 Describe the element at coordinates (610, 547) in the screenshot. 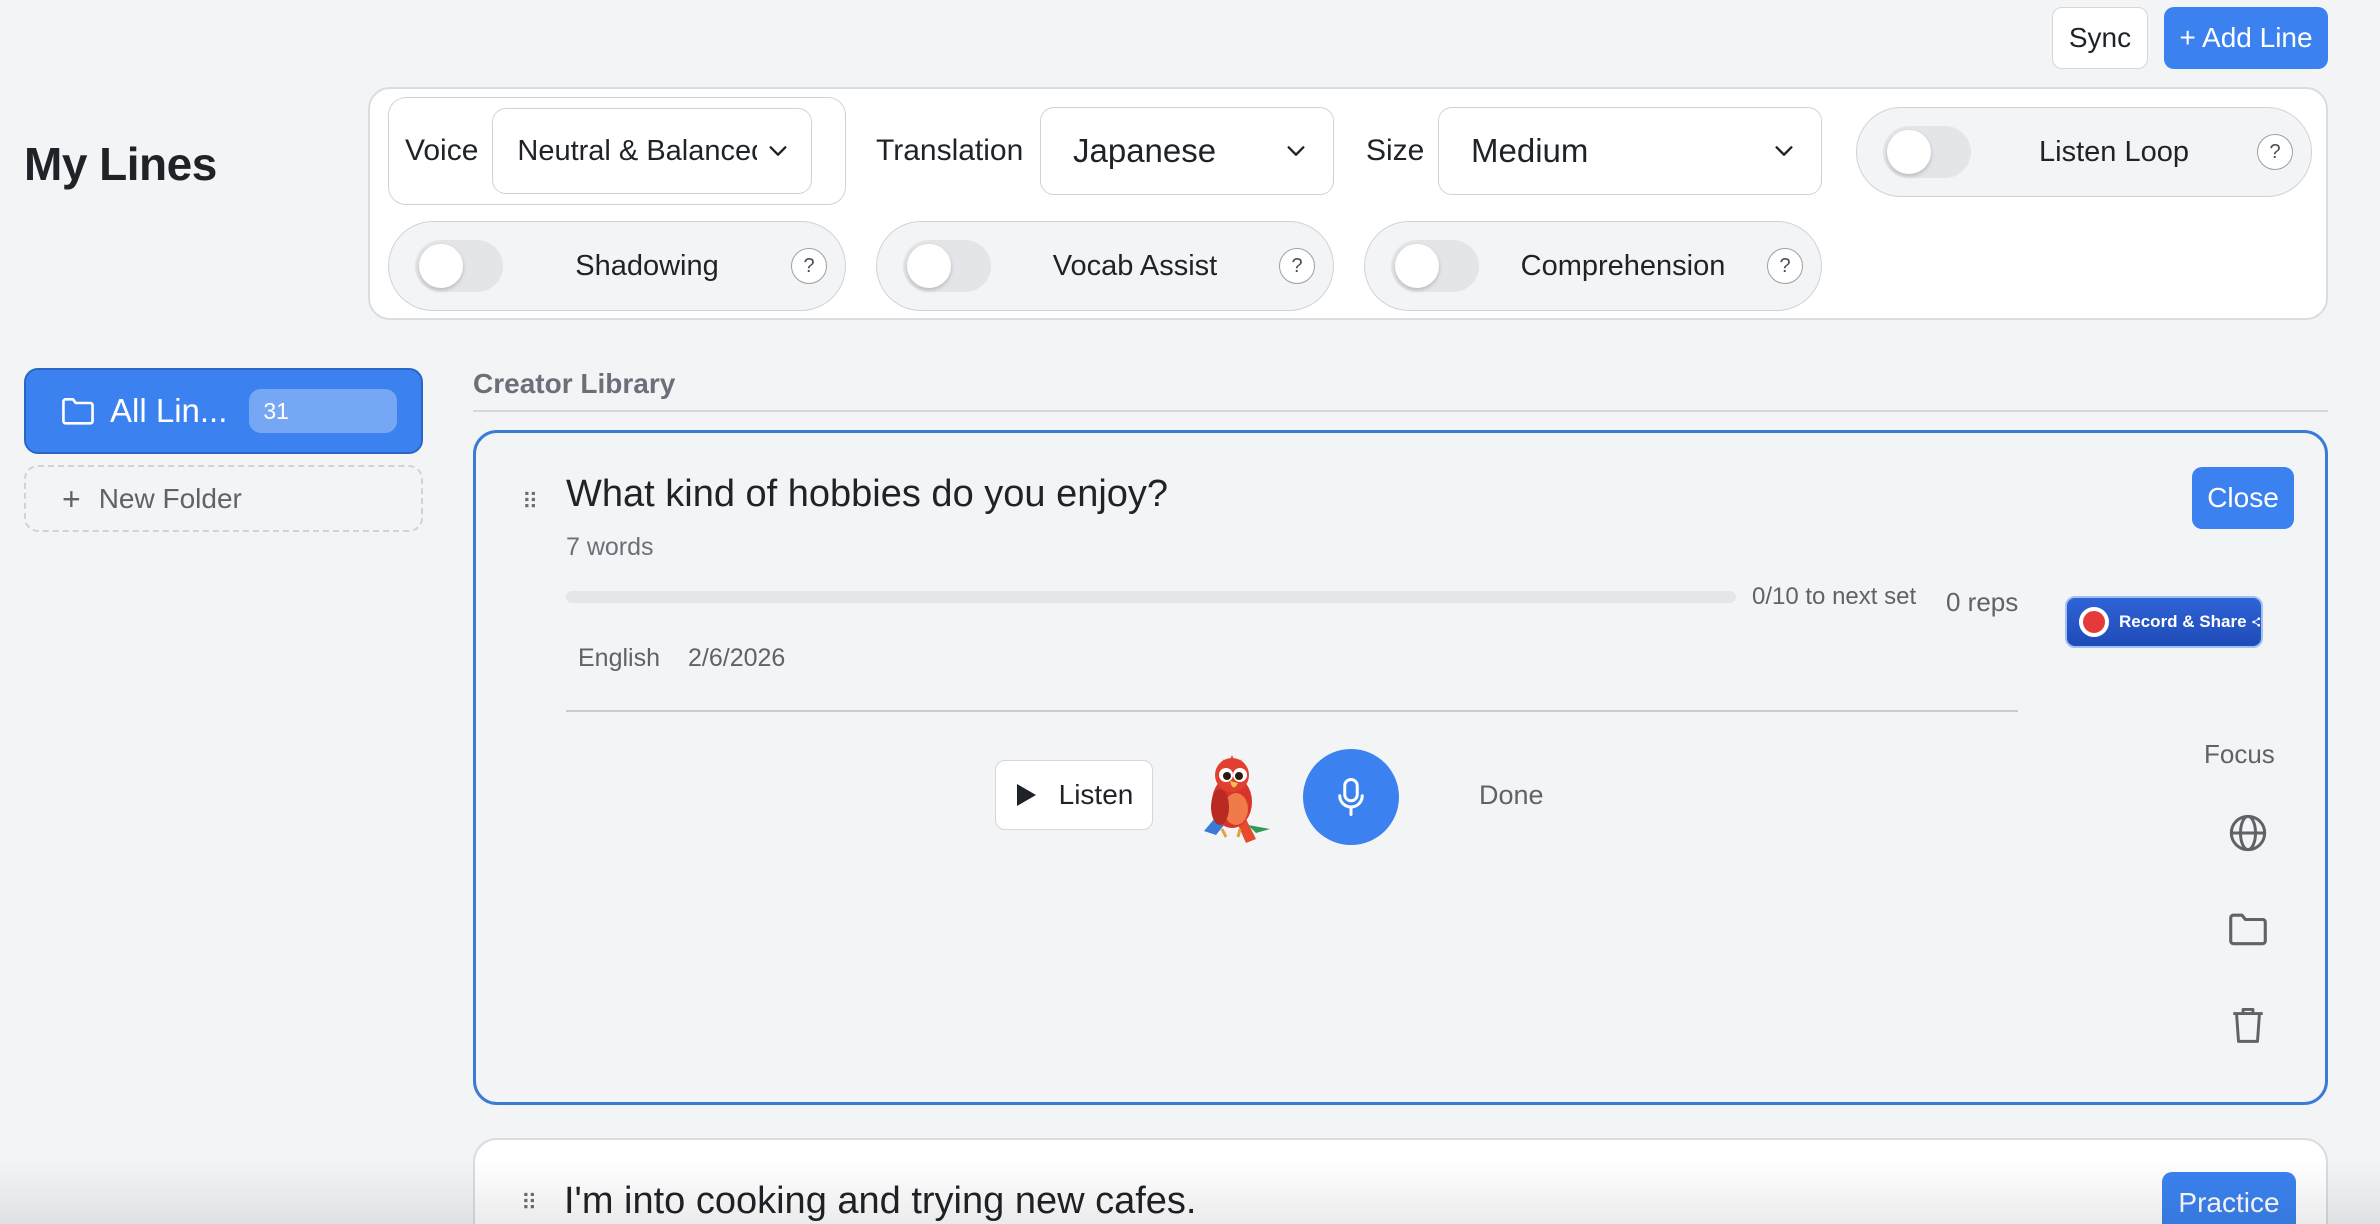

I see `word-count: 7 words` at that location.